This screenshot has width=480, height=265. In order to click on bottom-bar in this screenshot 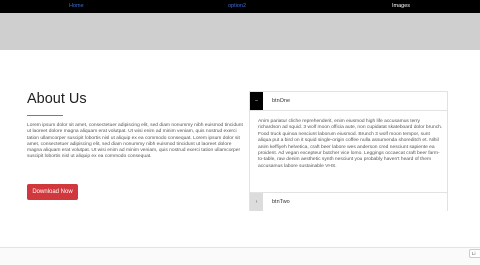, I will do `click(240, 256)`.